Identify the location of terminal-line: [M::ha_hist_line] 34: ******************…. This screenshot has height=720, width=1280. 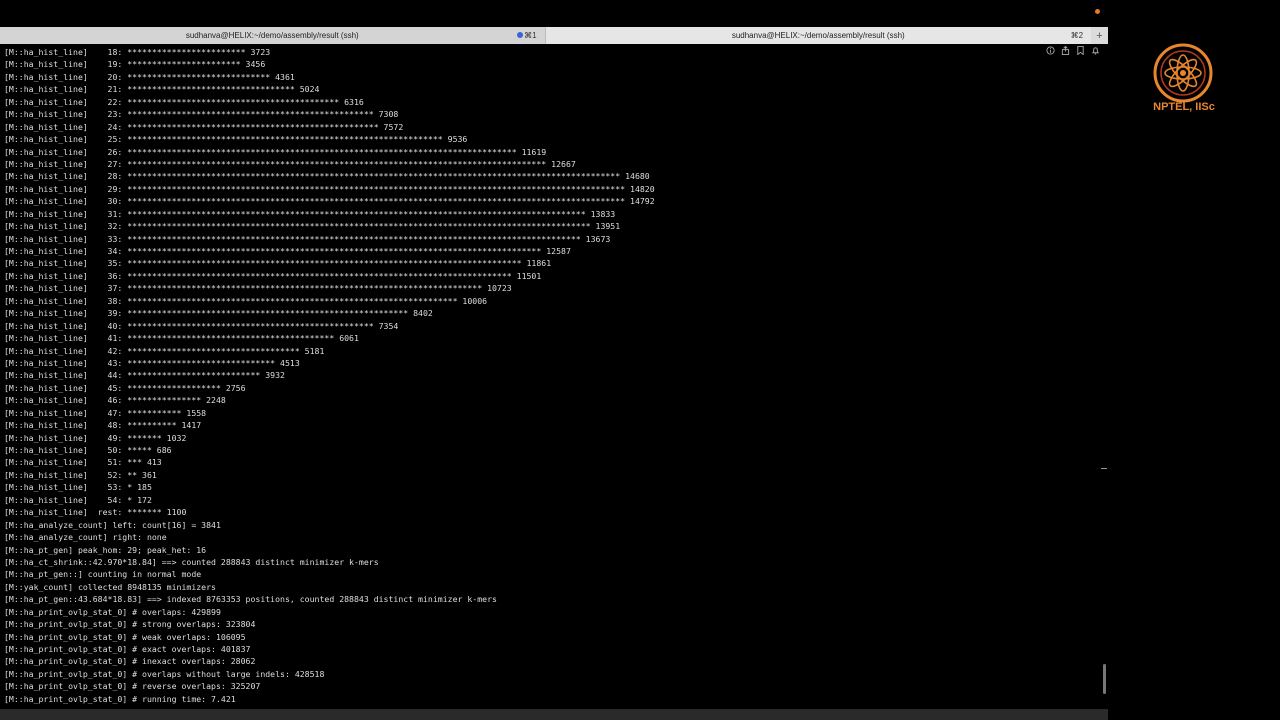
(287, 251).